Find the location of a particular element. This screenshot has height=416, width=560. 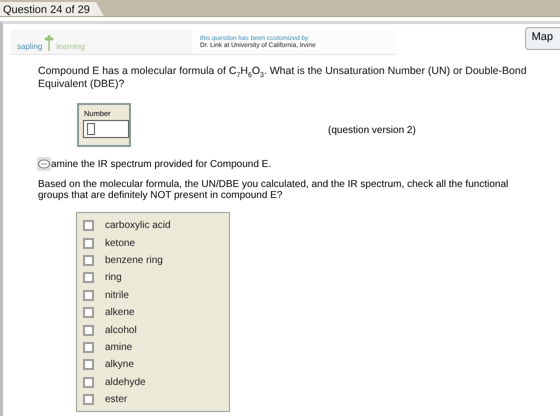

logo-text: learning is located at coordinates (70, 46).